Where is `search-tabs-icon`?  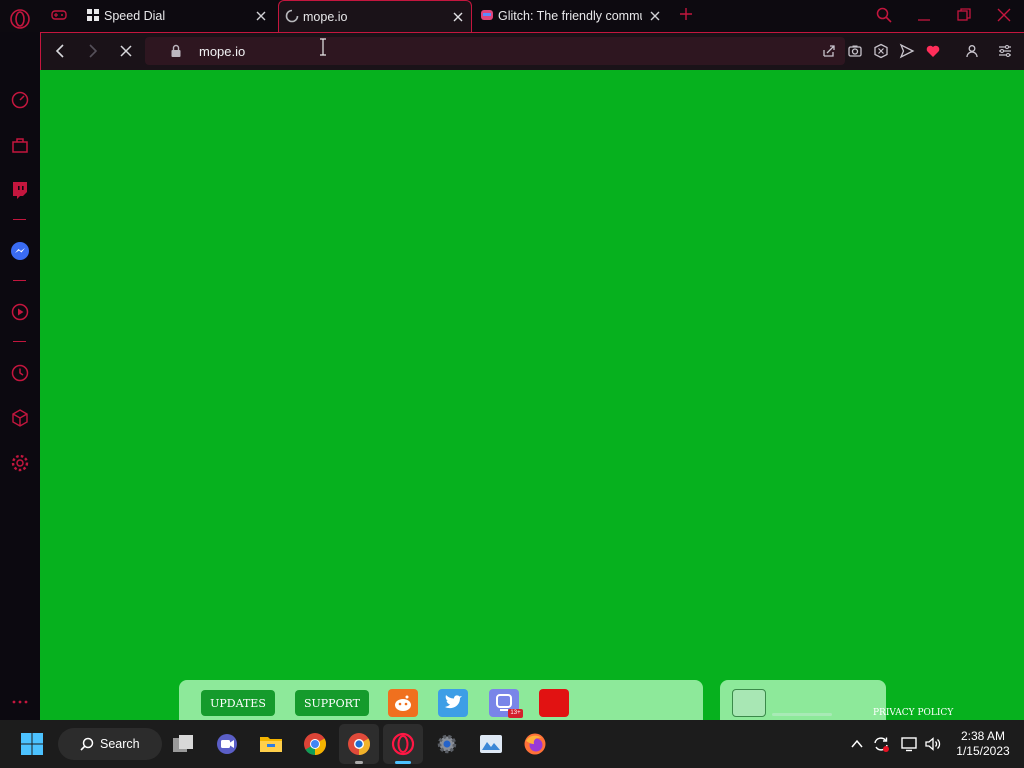
search-tabs-icon is located at coordinates (884, 15).